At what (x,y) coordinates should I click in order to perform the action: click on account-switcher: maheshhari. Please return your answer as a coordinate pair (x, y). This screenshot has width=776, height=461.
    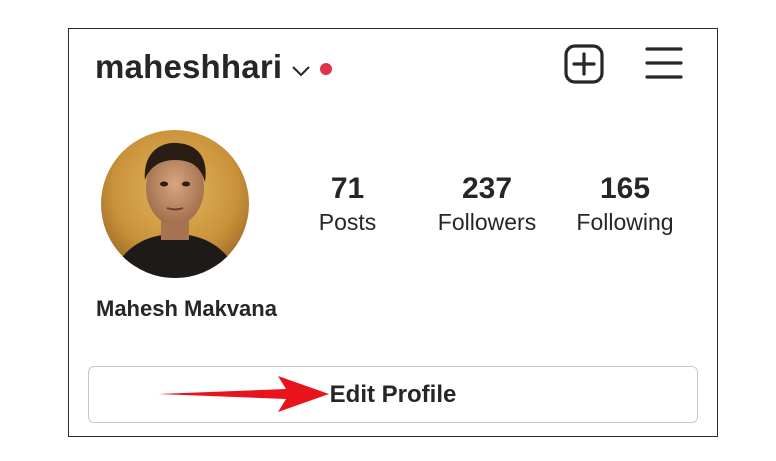
    Looking at the image, I should click on (214, 67).